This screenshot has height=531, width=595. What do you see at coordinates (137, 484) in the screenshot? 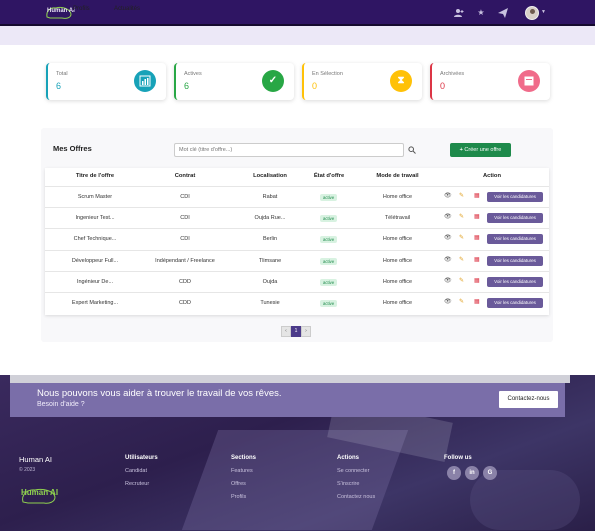
I see `footer-link-recruteur: Recruteur` at bounding box center [137, 484].